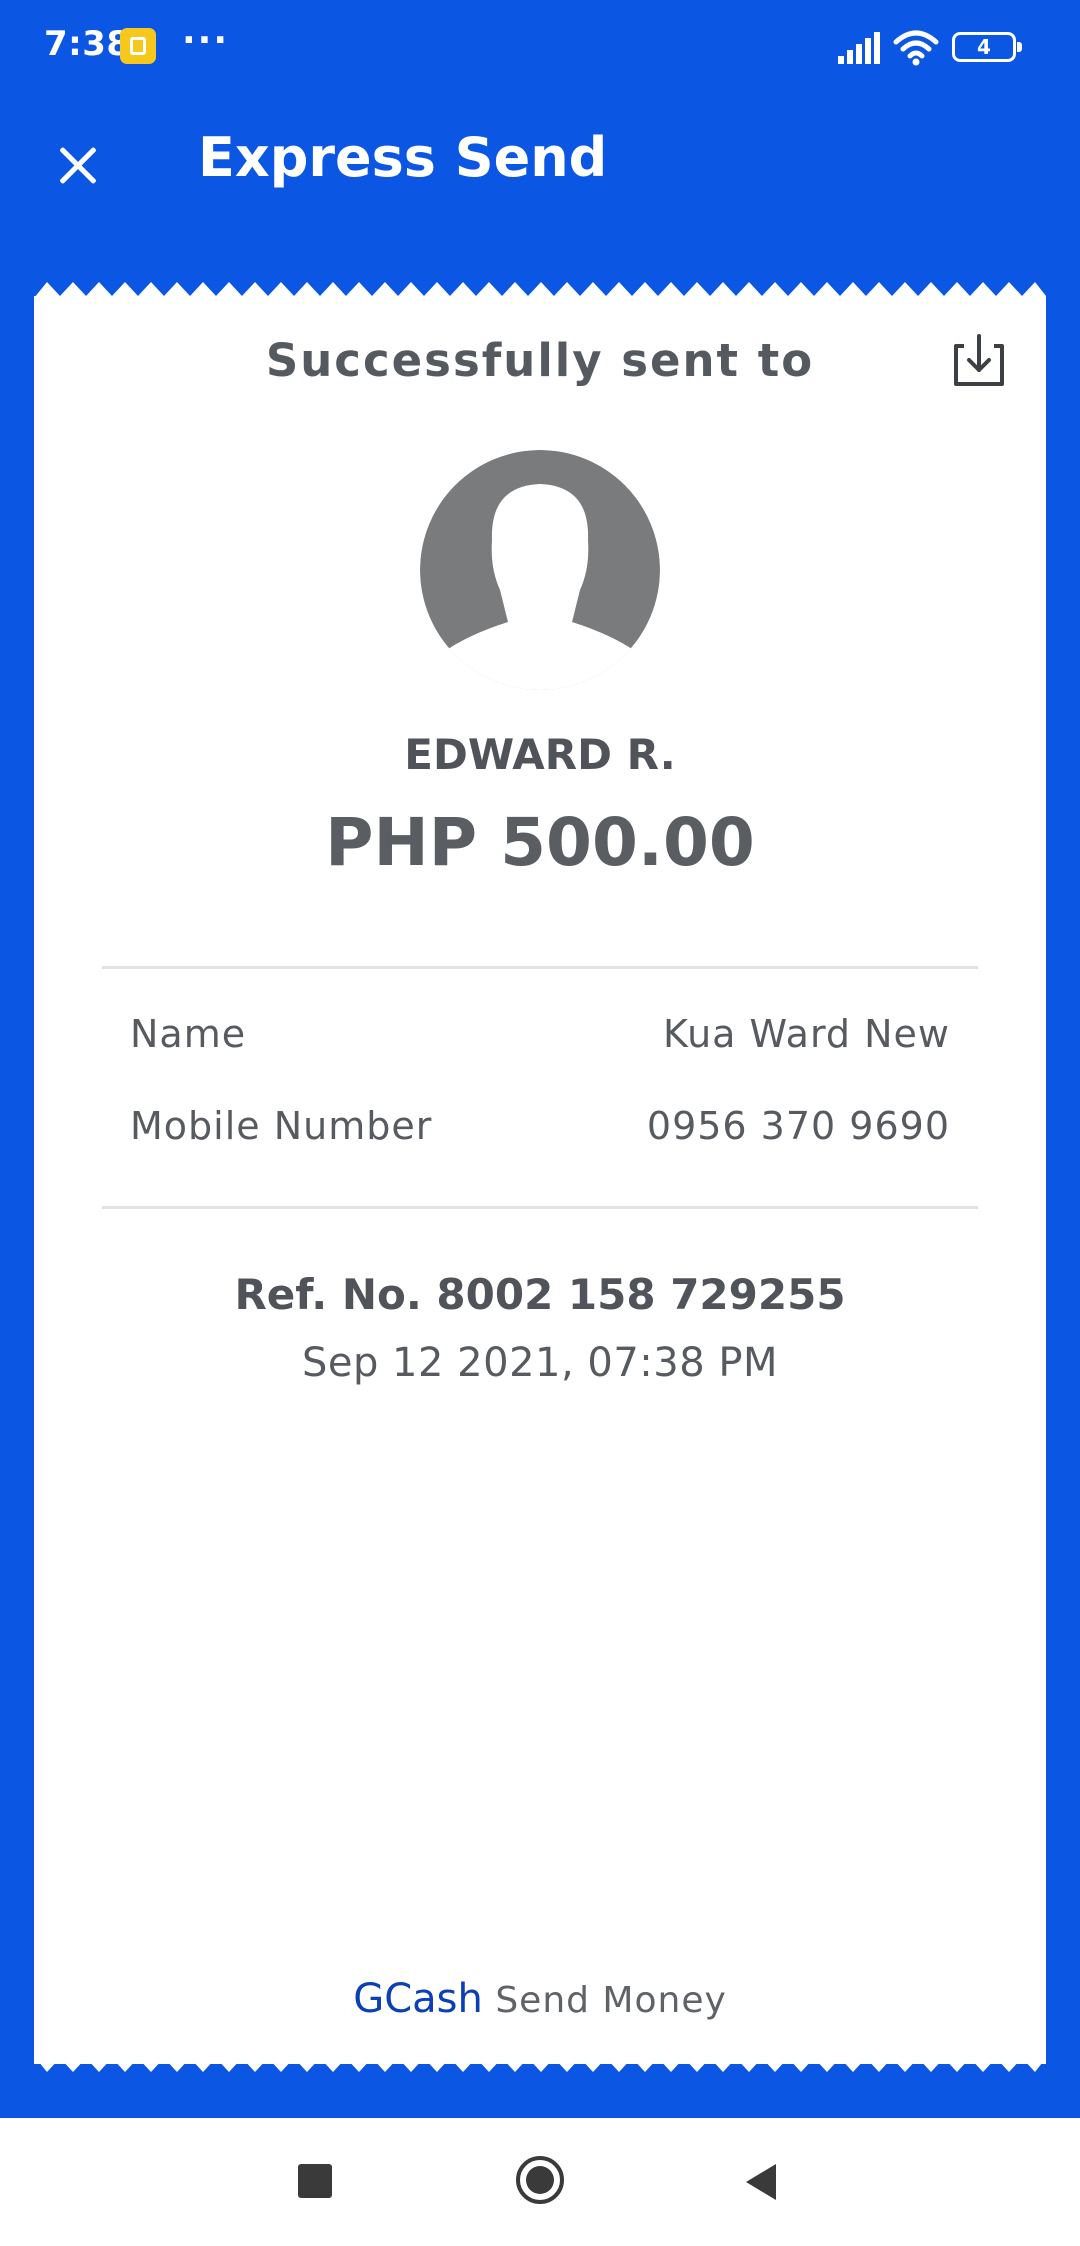  I want to click on amount-sent: PHP 500.00, so click(540, 842).